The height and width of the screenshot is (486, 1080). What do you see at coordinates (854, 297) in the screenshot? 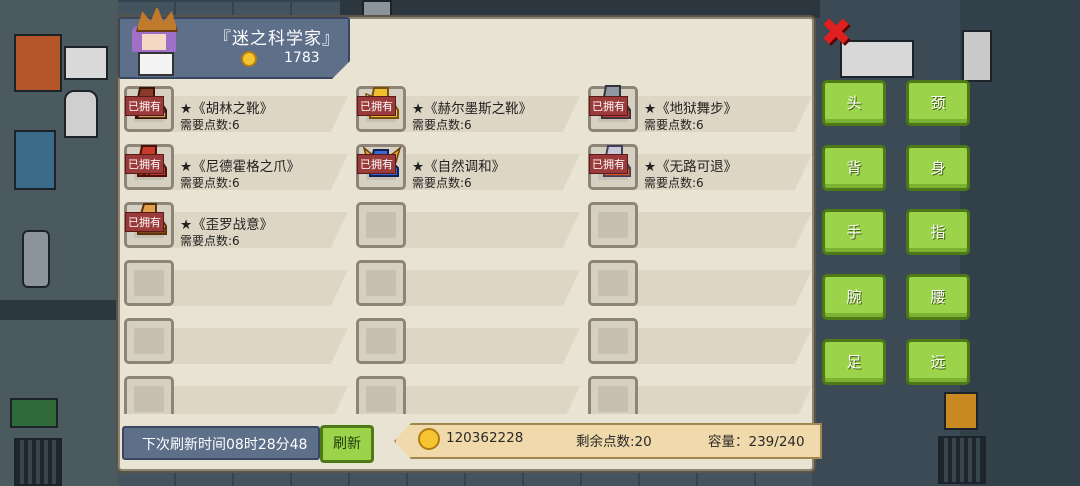
I see `category-wrist-button: 腕` at bounding box center [854, 297].